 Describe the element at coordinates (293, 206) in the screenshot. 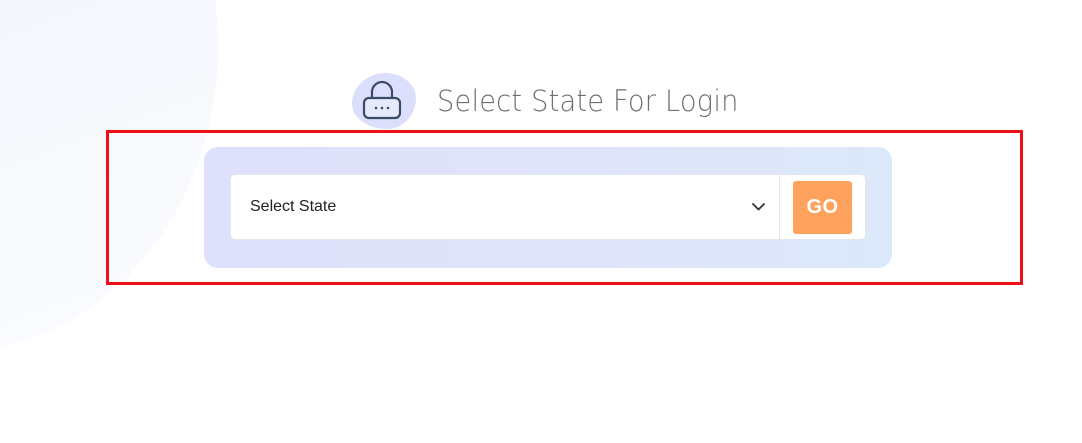

I see `state-select-value: Select State` at that location.